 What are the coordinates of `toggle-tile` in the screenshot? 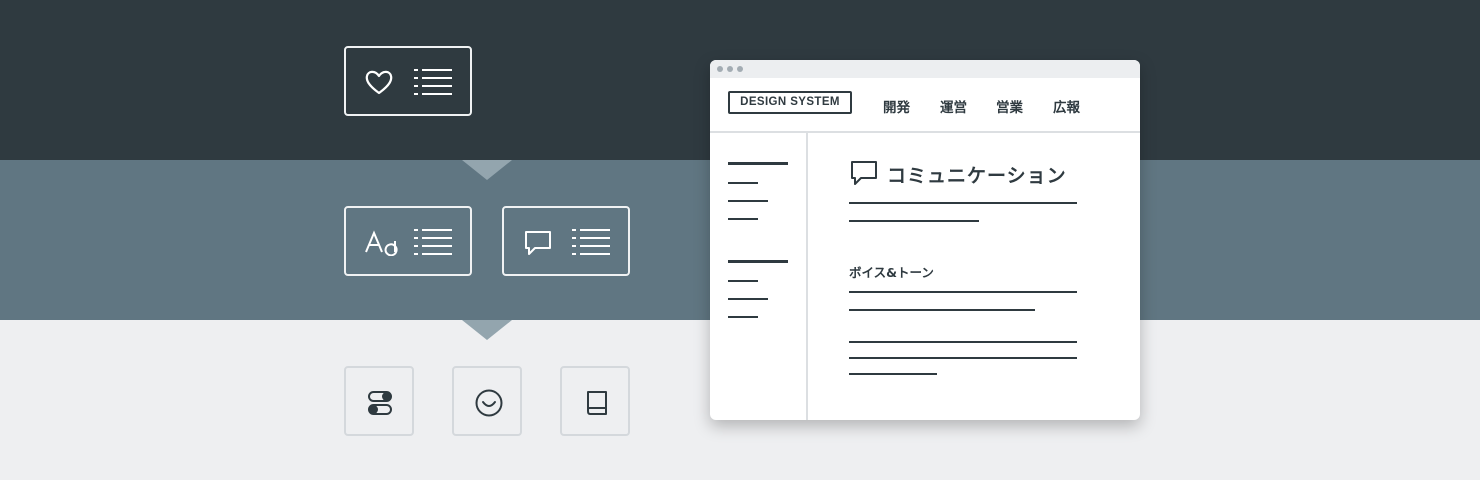 It's located at (379, 401).